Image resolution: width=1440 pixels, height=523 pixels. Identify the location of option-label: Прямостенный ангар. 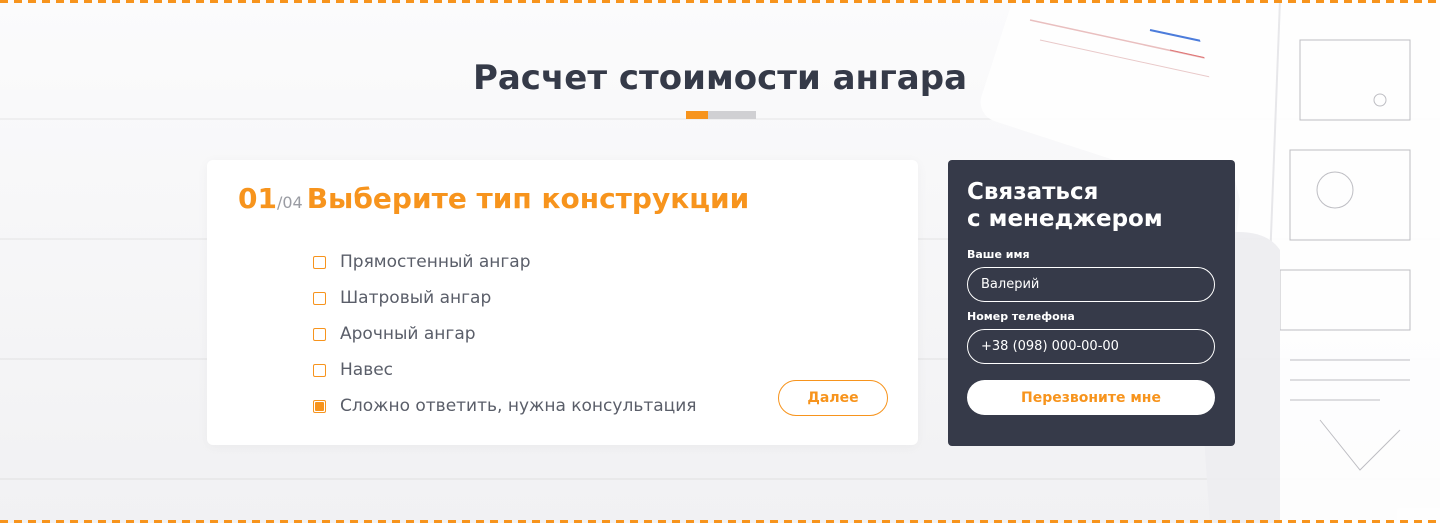
(435, 262).